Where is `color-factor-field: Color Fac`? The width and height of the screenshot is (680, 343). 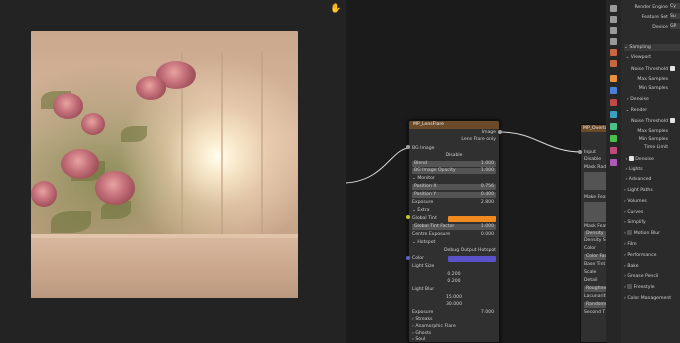
color-factor-field: Color Fac is located at coordinates (595, 257).